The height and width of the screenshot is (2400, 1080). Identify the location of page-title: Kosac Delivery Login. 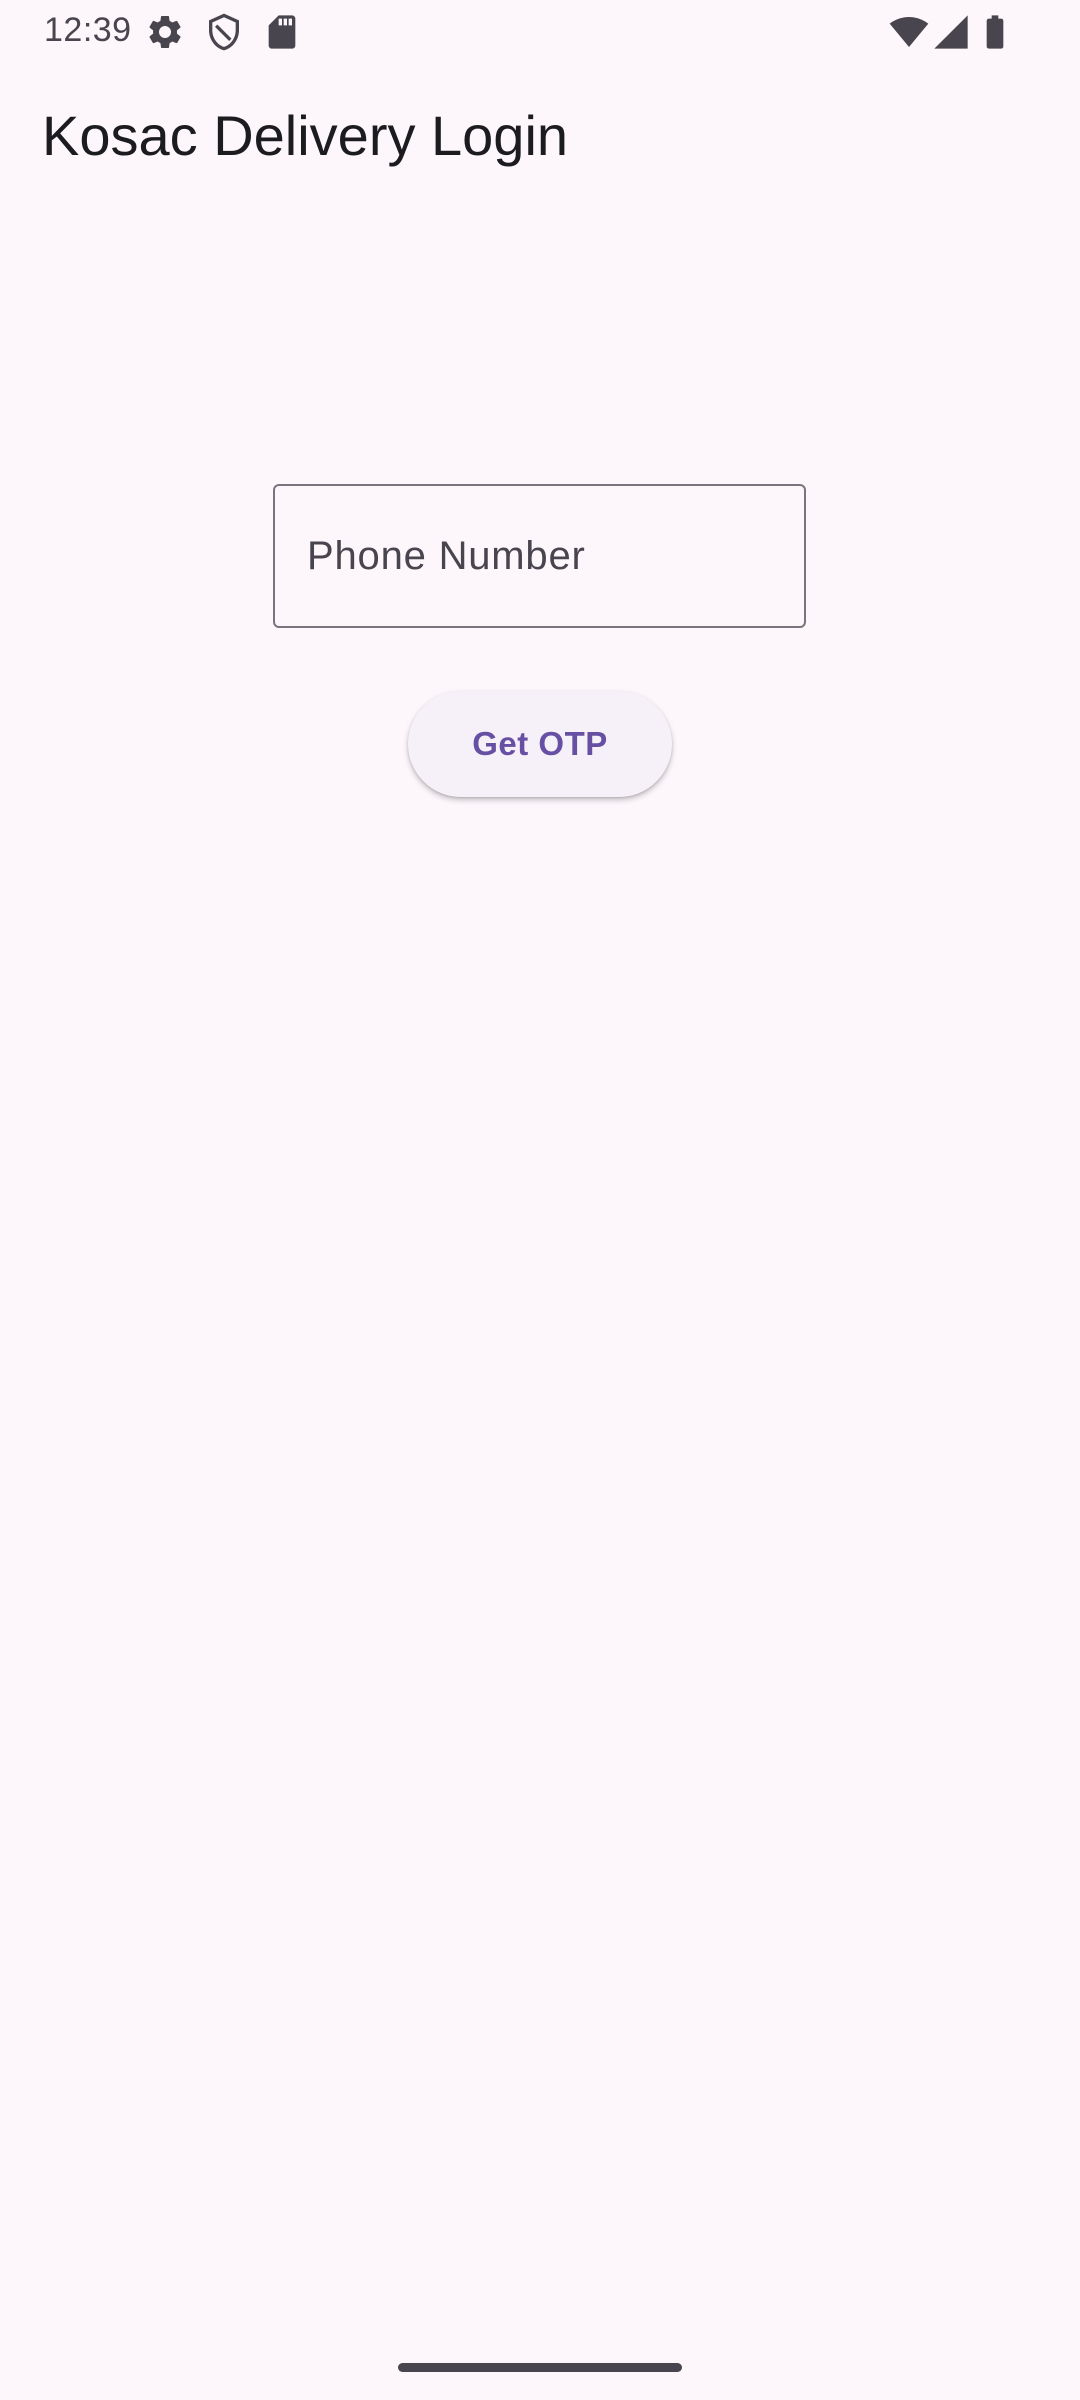
(305, 135).